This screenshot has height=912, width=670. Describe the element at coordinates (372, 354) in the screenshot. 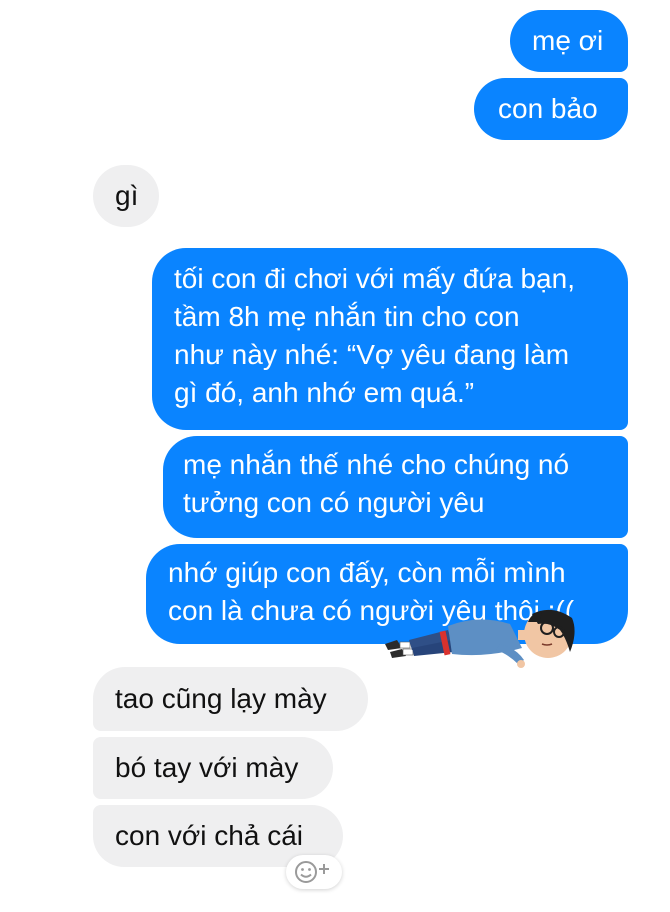

I see `message-text-line: như này nhé: “Vợ yêu đang làm` at that location.